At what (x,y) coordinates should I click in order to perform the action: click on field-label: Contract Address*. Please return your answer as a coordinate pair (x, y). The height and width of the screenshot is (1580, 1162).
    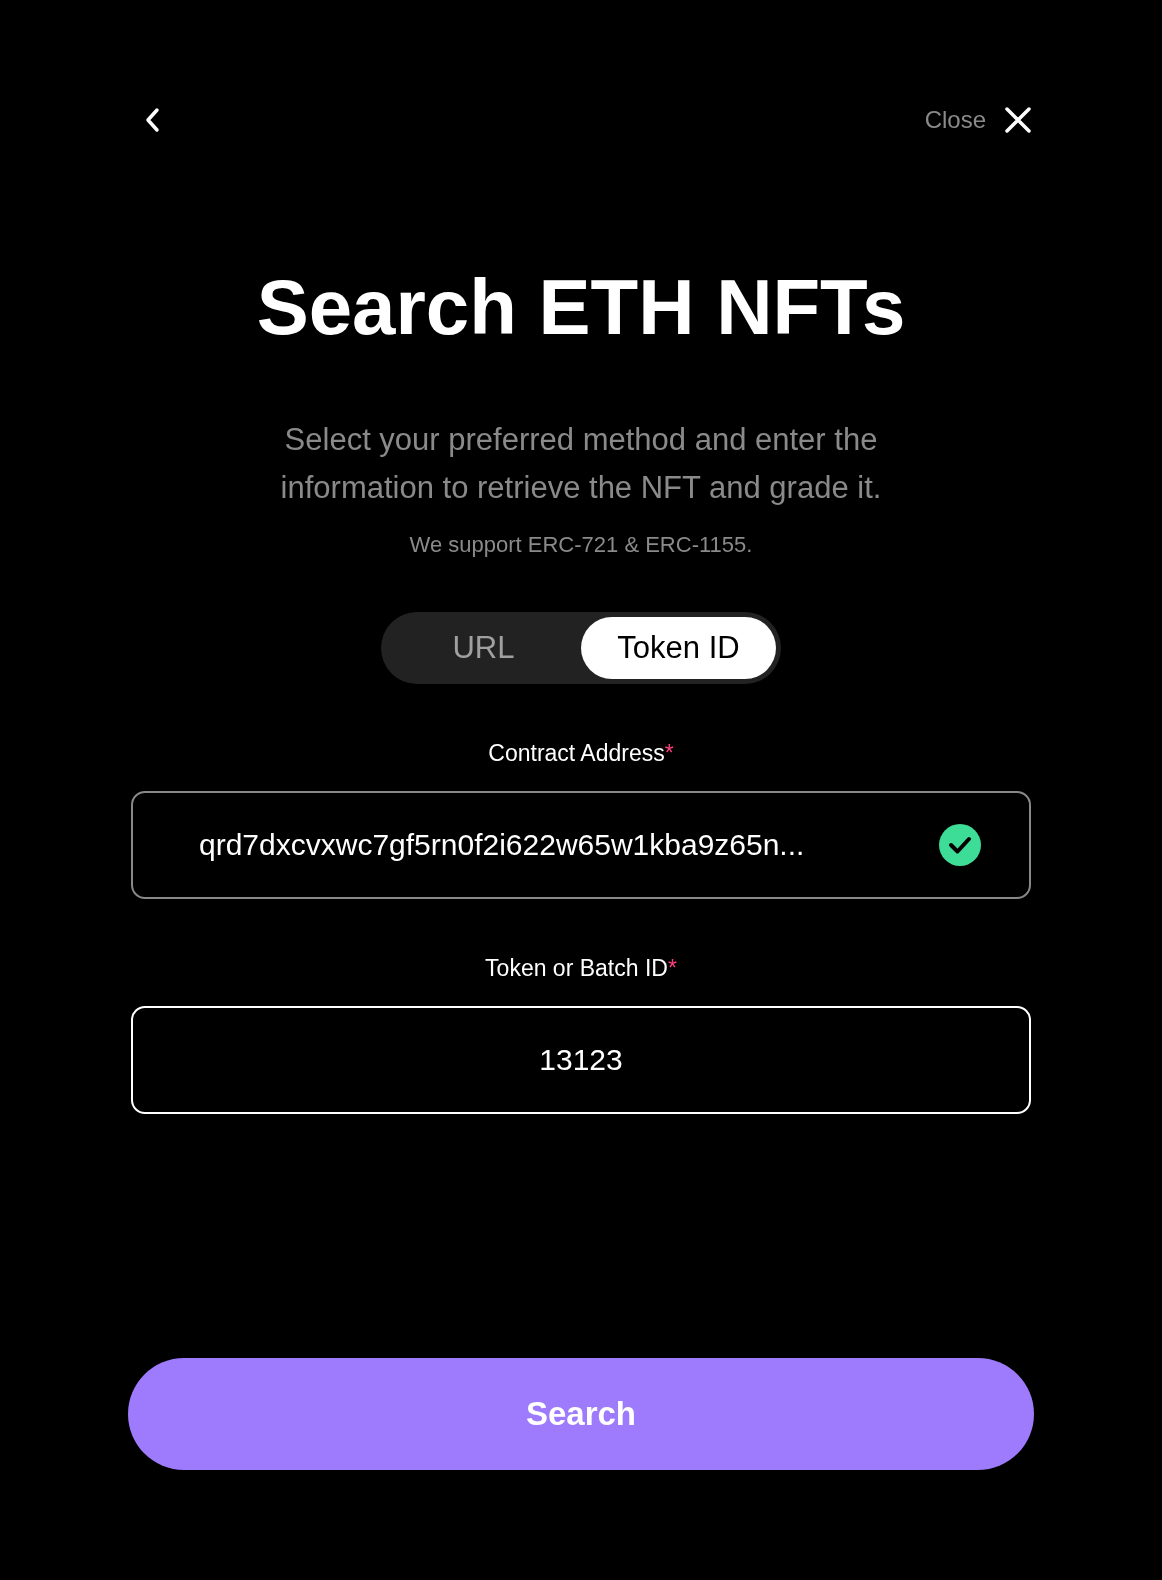
    Looking at the image, I should click on (581, 753).